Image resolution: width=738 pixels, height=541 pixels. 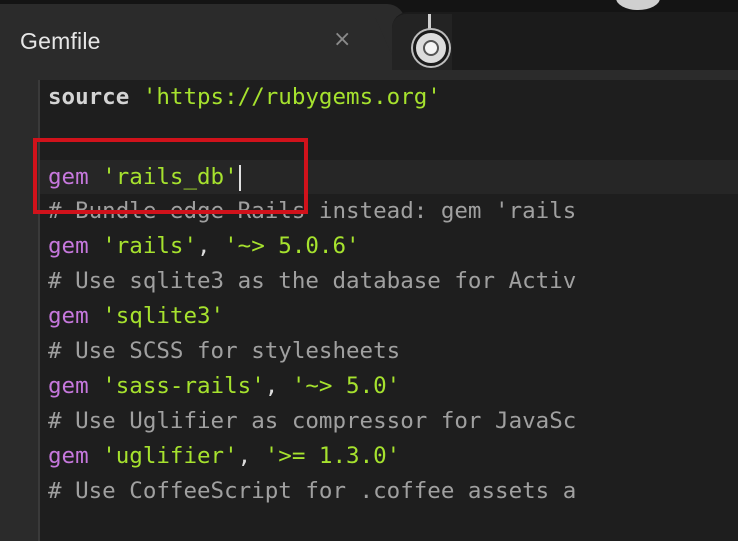 What do you see at coordinates (170, 176) in the screenshot?
I see `annotation-highlight-box` at bounding box center [170, 176].